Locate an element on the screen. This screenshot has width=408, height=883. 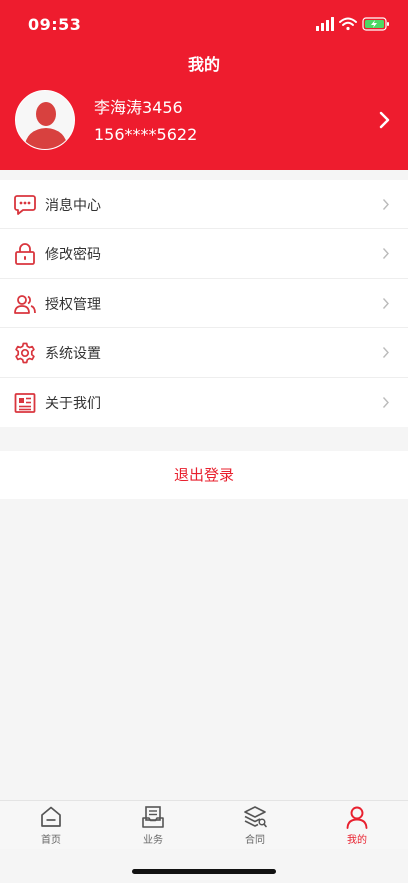
tab-label: 业务 is located at coordinates (153, 840).